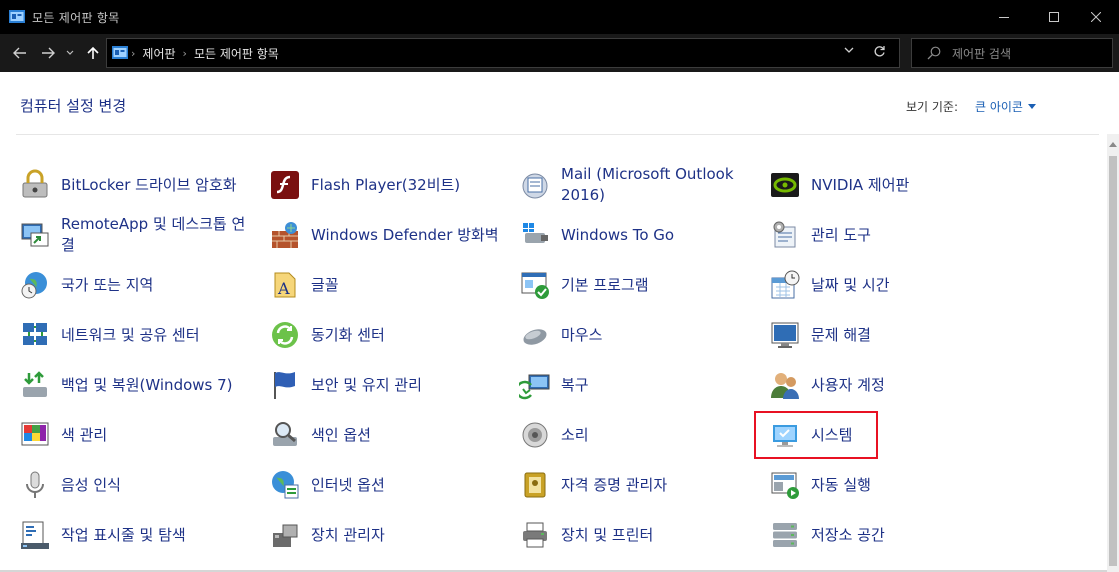  I want to click on scrollbar-thumb, so click(1113, 361).